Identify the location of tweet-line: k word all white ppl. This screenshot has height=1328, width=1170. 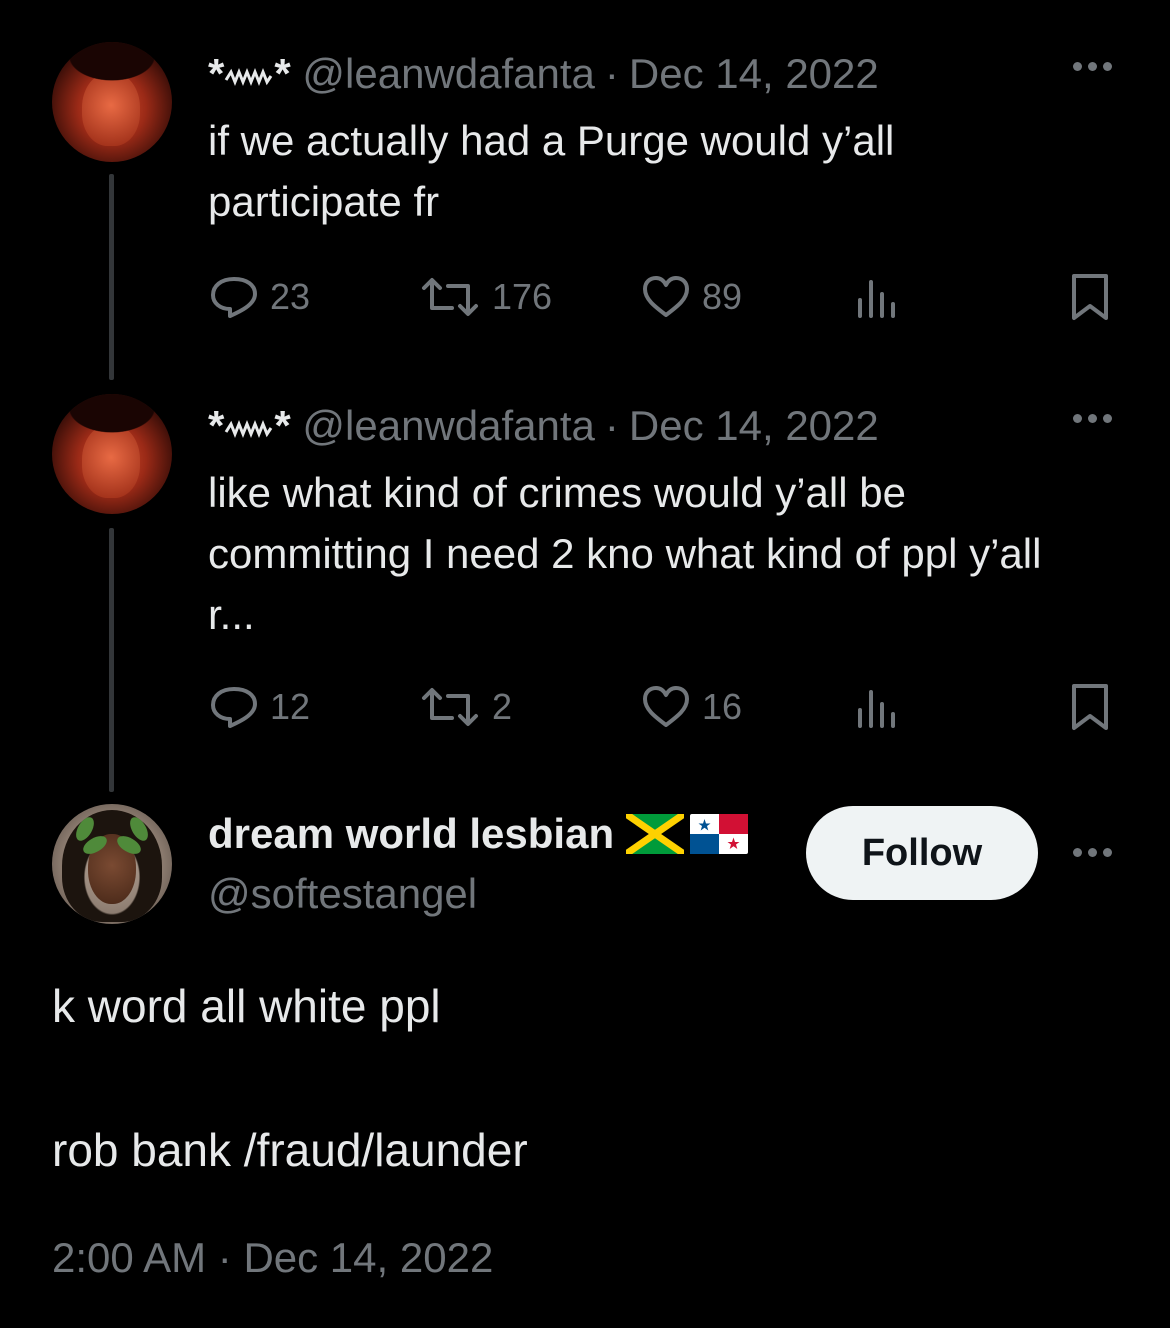
(246, 1006).